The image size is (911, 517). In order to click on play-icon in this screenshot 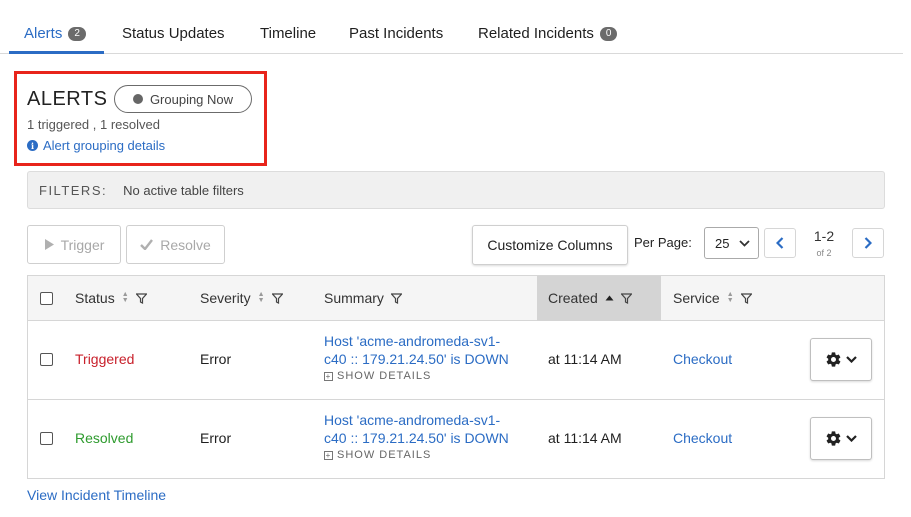, I will do `click(49, 244)`.